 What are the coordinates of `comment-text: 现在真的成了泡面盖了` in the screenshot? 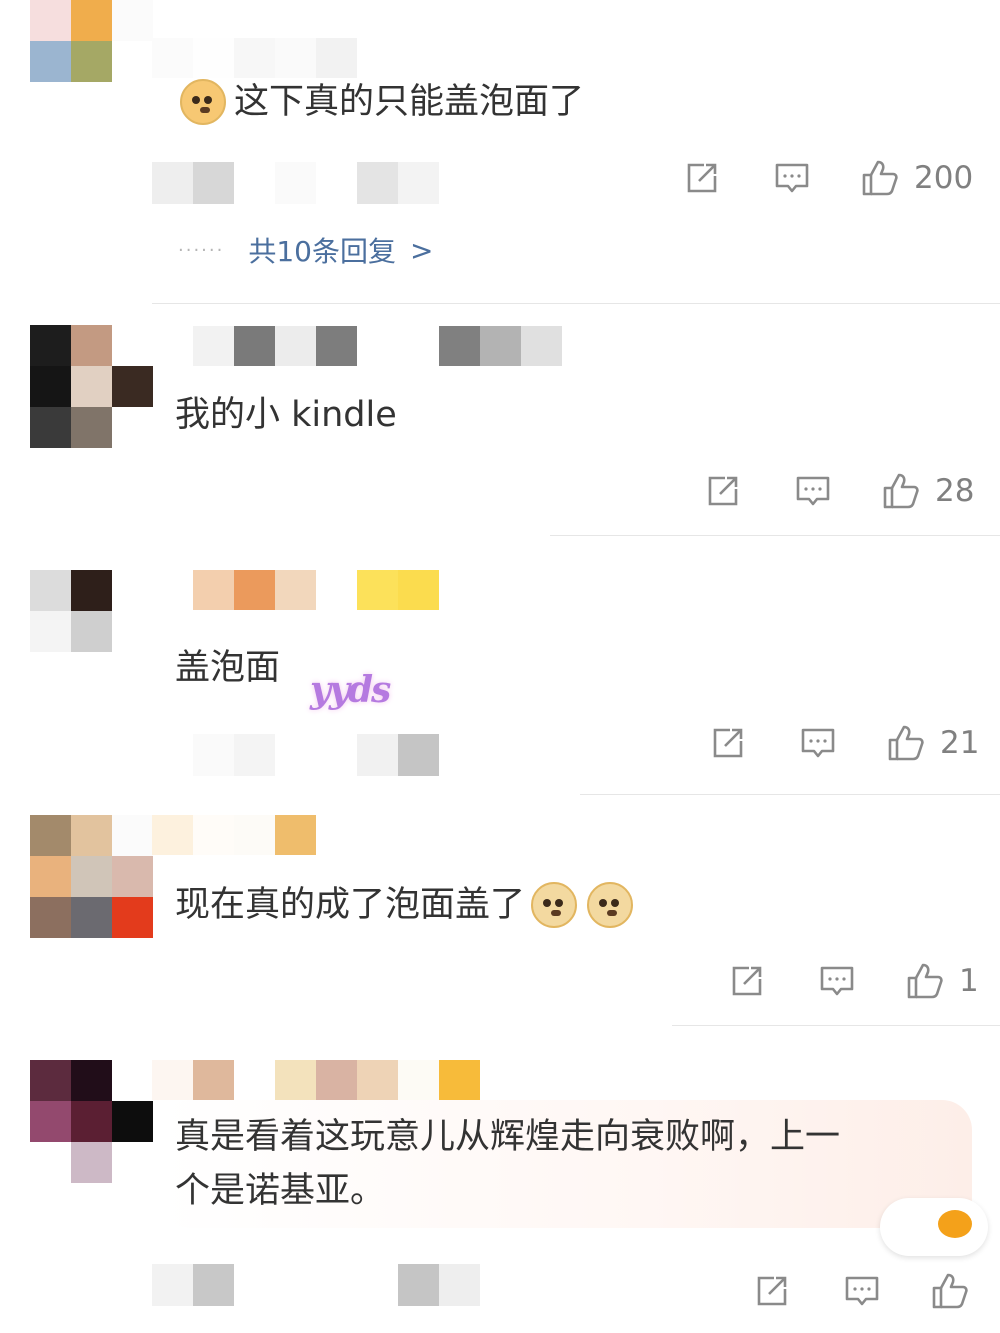 It's located at (404, 905).